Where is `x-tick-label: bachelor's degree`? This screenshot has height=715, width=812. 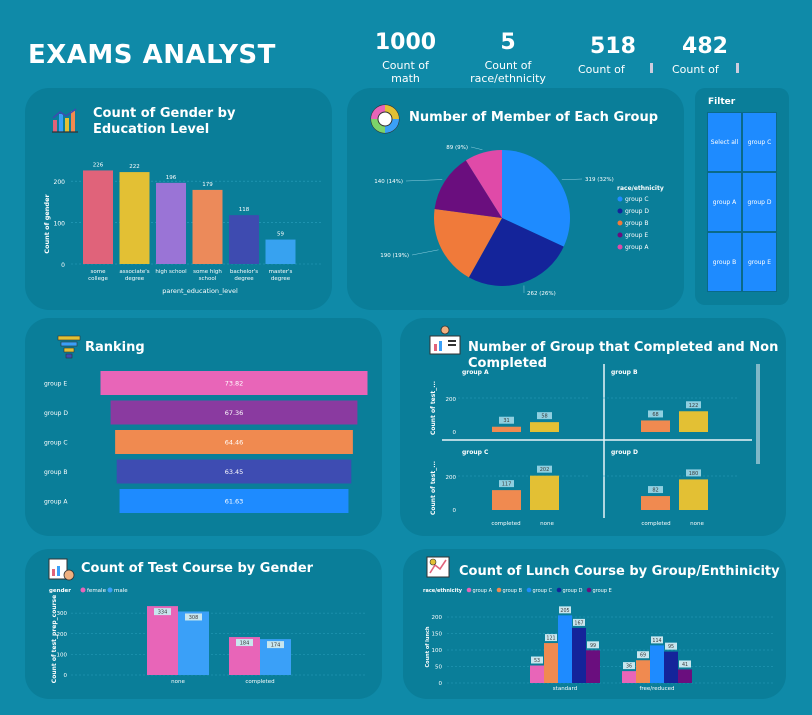 x-tick-label: bachelor's degree is located at coordinates (244, 275).